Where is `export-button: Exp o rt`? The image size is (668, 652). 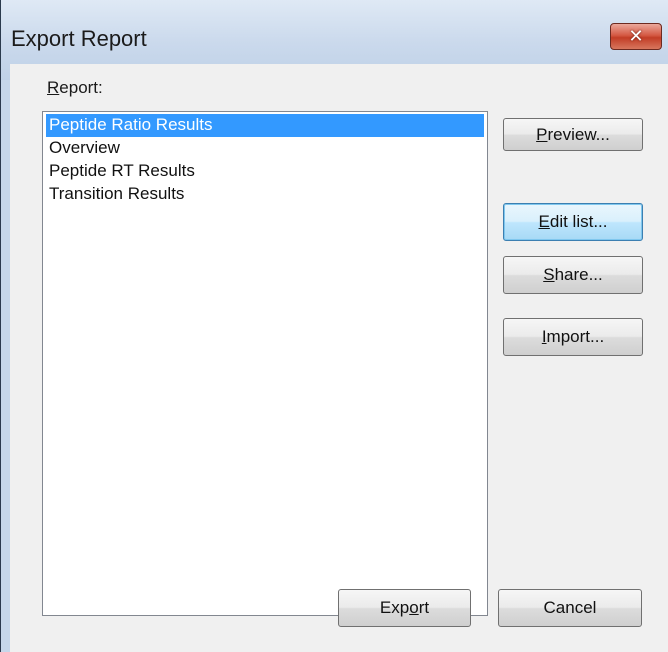
export-button: Exp o rt is located at coordinates (404, 608).